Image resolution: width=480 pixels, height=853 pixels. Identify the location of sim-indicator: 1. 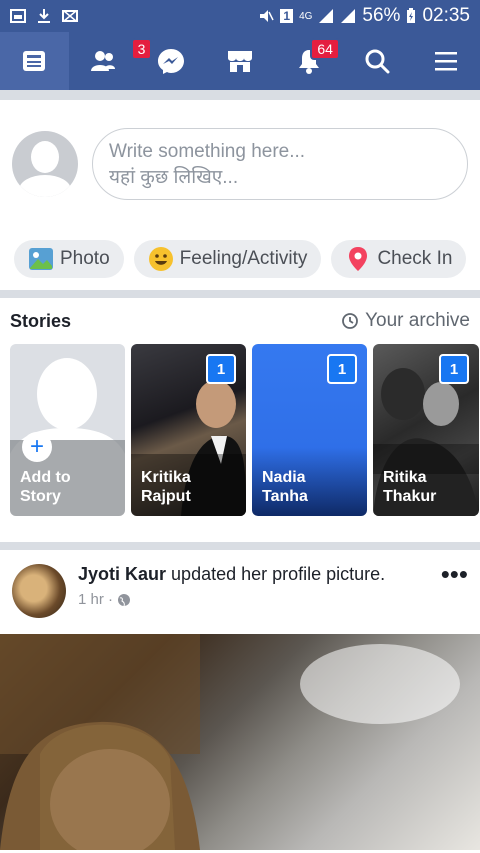
(287, 16).